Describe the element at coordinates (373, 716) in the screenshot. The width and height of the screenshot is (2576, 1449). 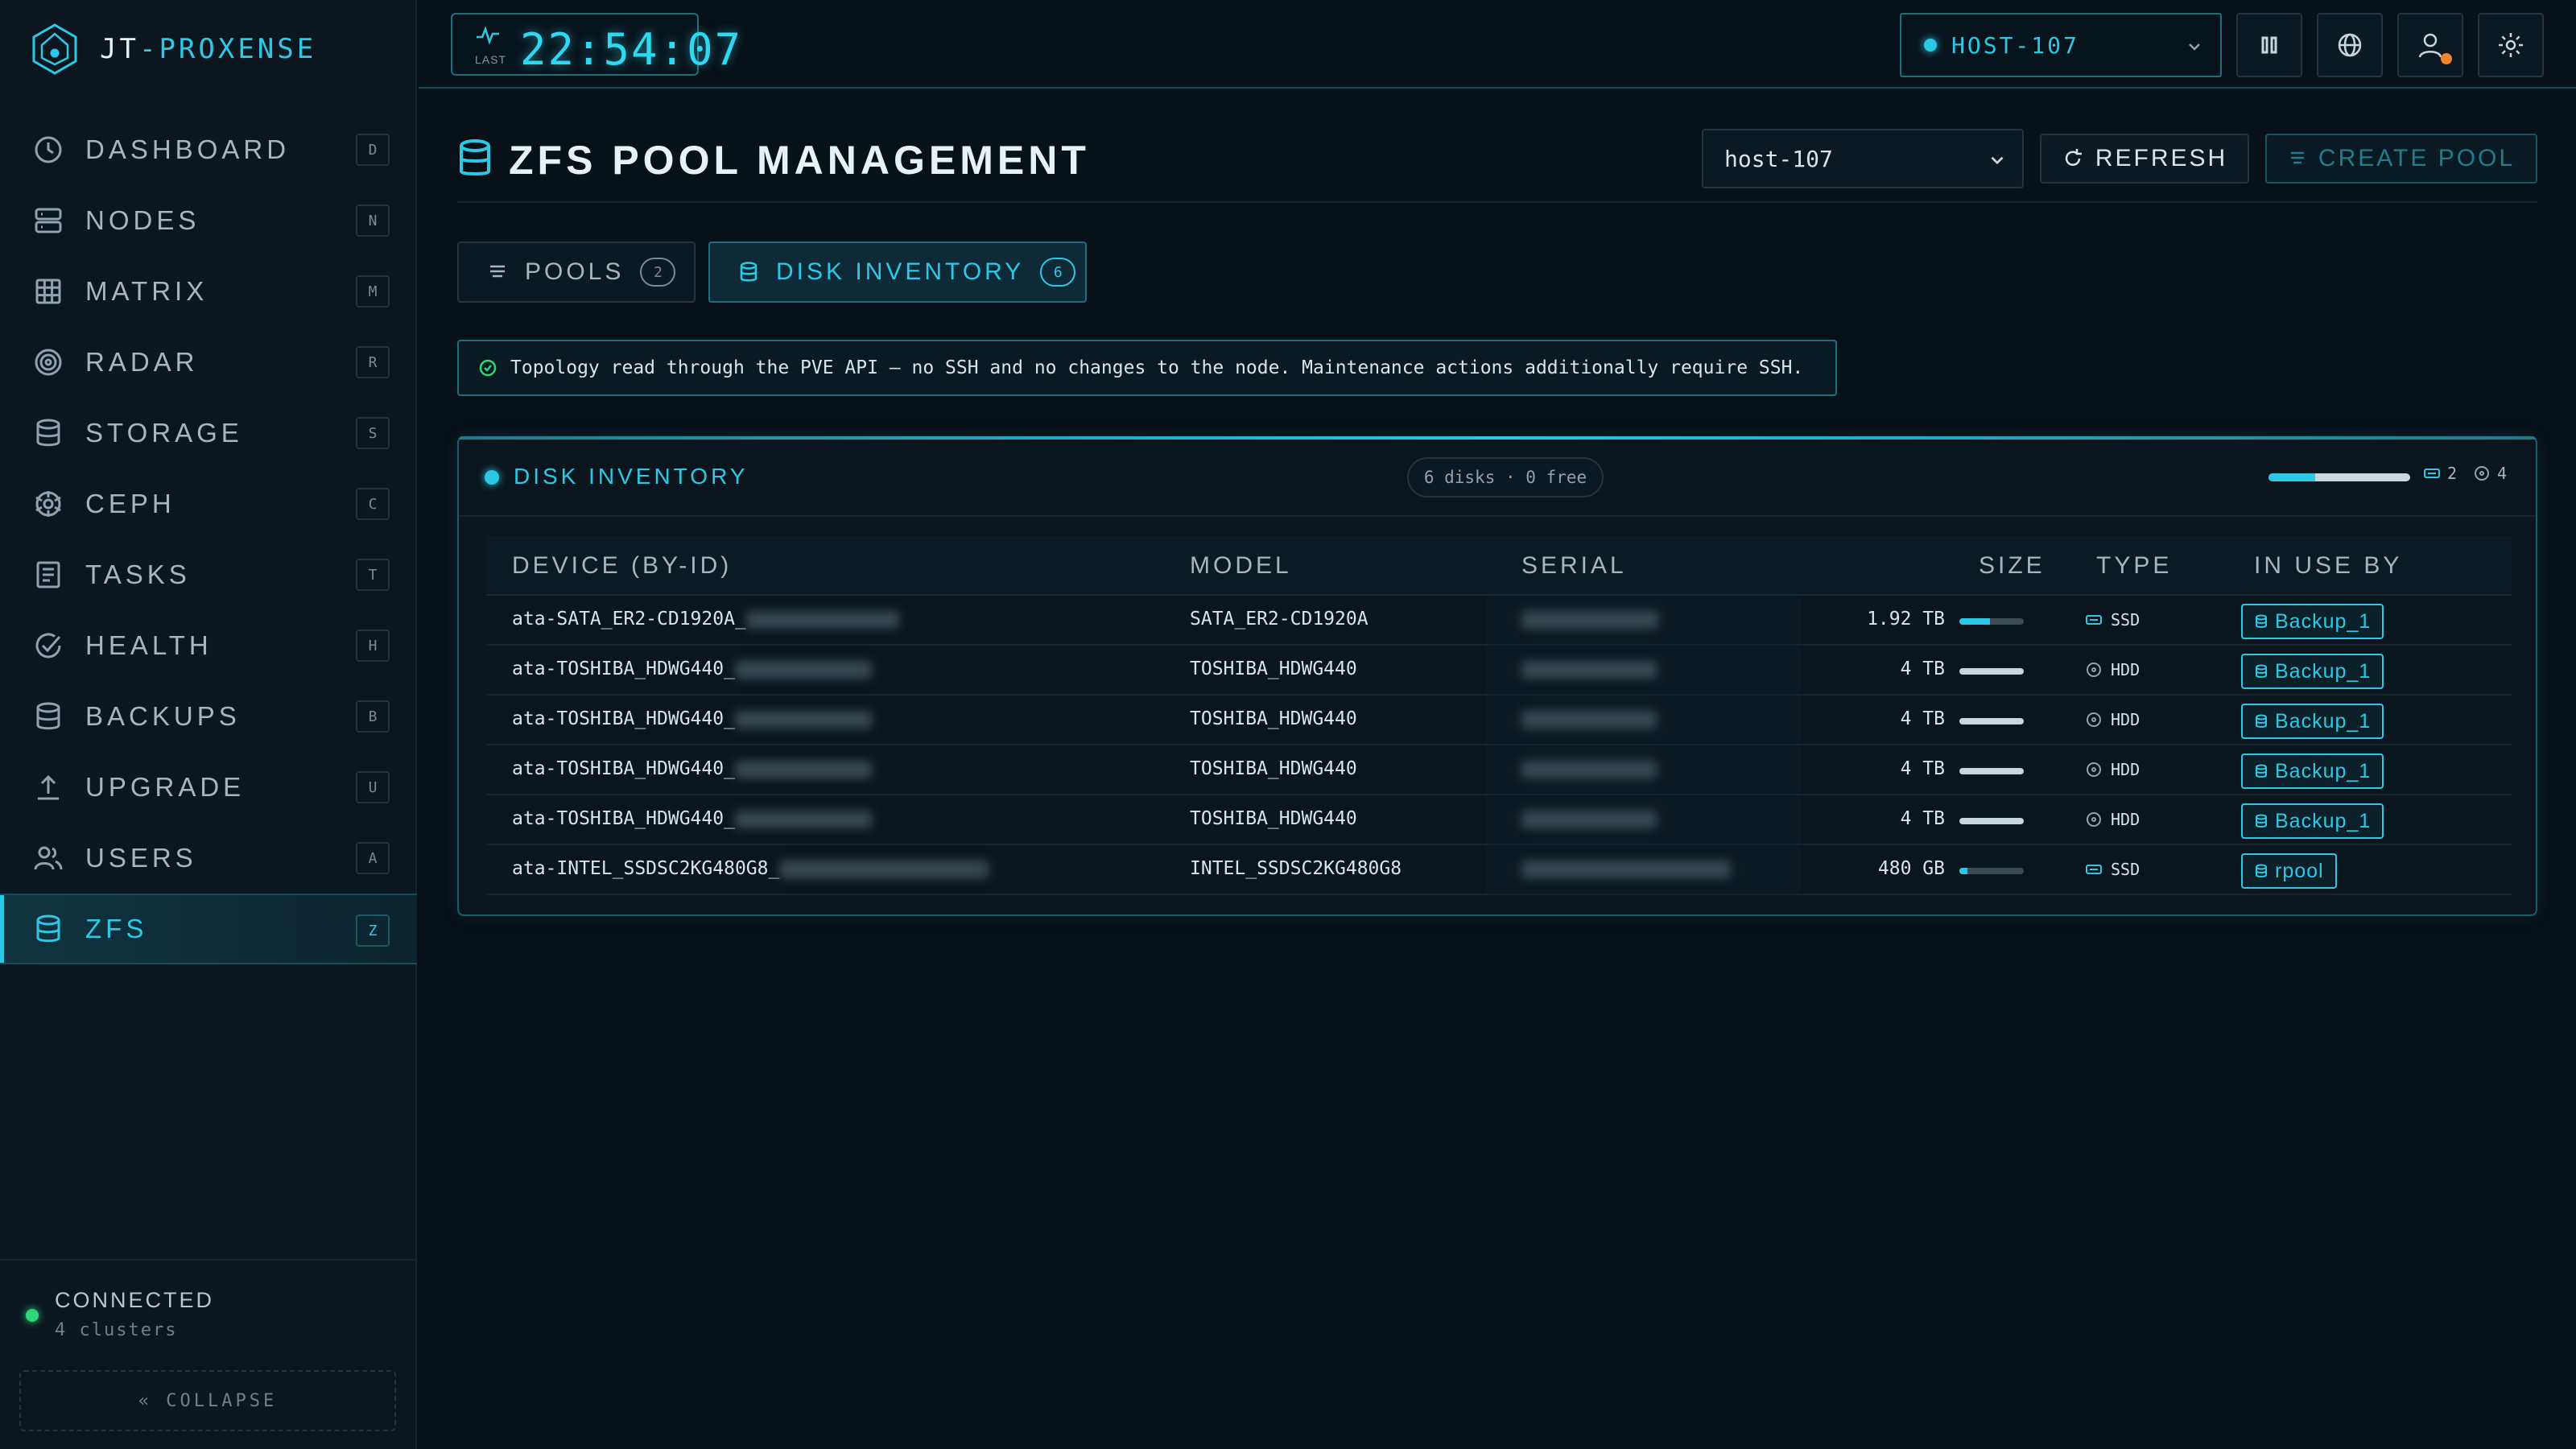
I see `shortcut-key-badge: B` at that location.